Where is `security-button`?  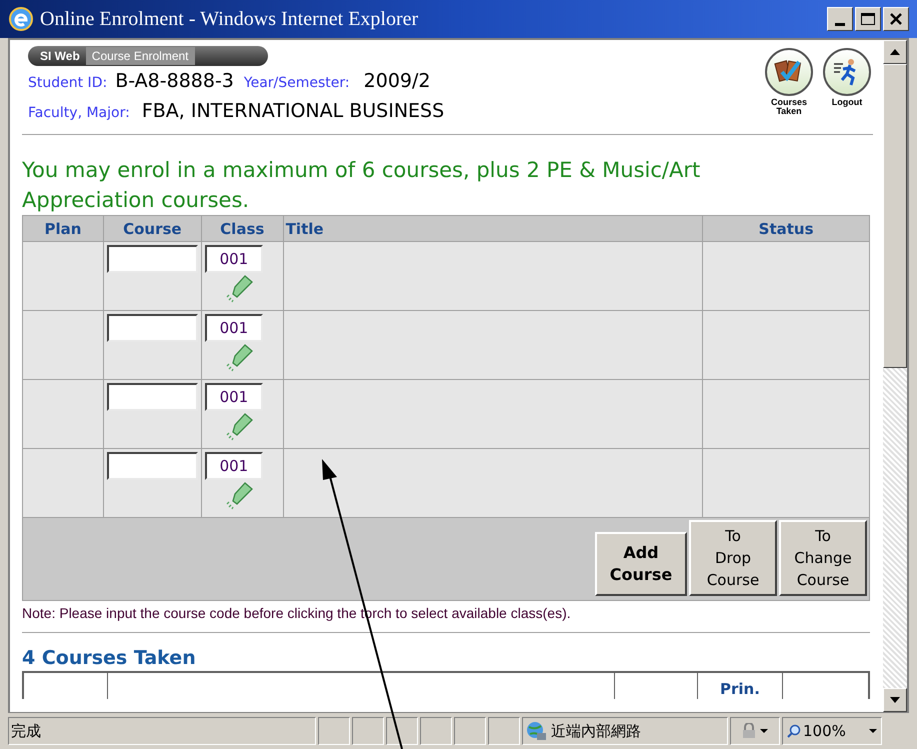
security-button is located at coordinates (755, 731).